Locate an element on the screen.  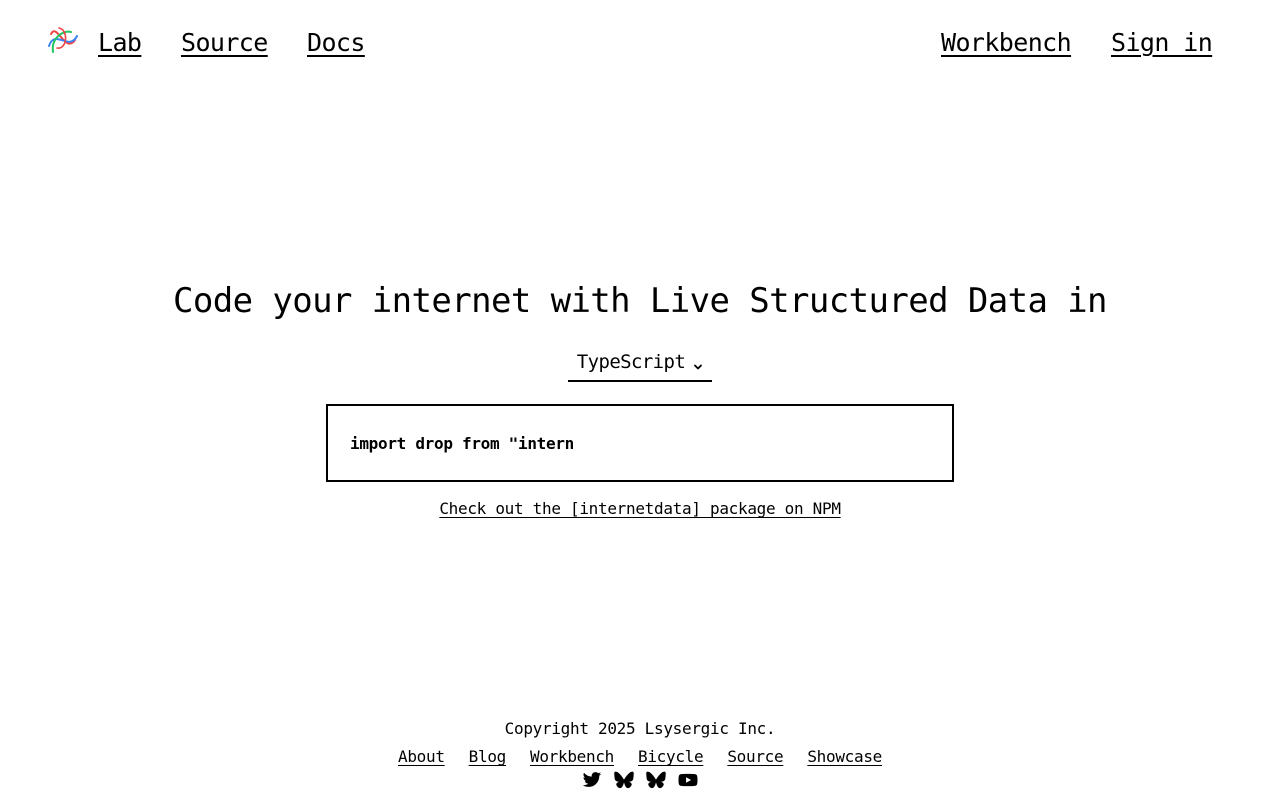
nav-link-lab: Lab is located at coordinates (120, 43).